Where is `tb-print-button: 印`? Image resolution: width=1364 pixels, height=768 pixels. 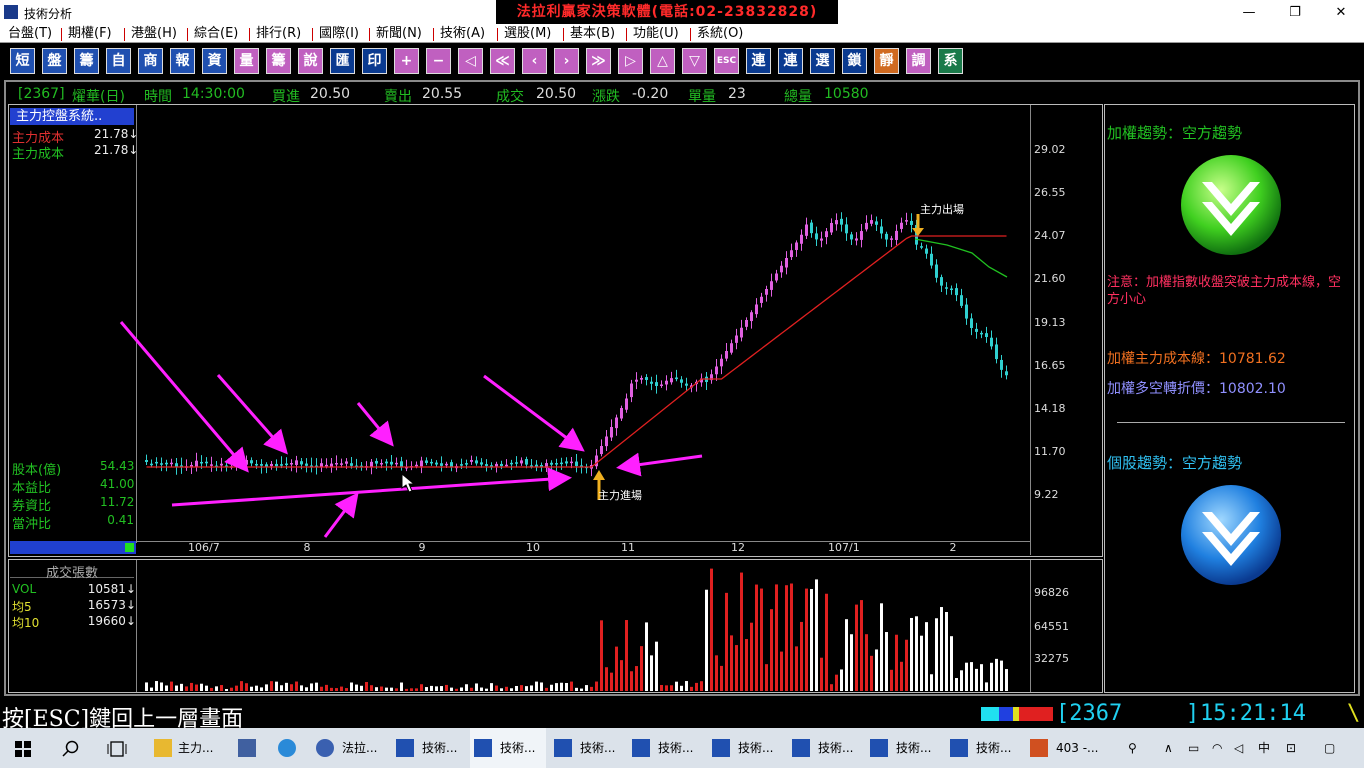
tb-print-button: 印 is located at coordinates (374, 61).